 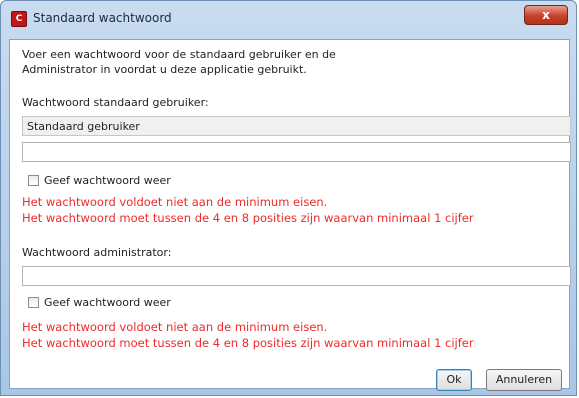 I want to click on close-icon: x, so click(x=546, y=15).